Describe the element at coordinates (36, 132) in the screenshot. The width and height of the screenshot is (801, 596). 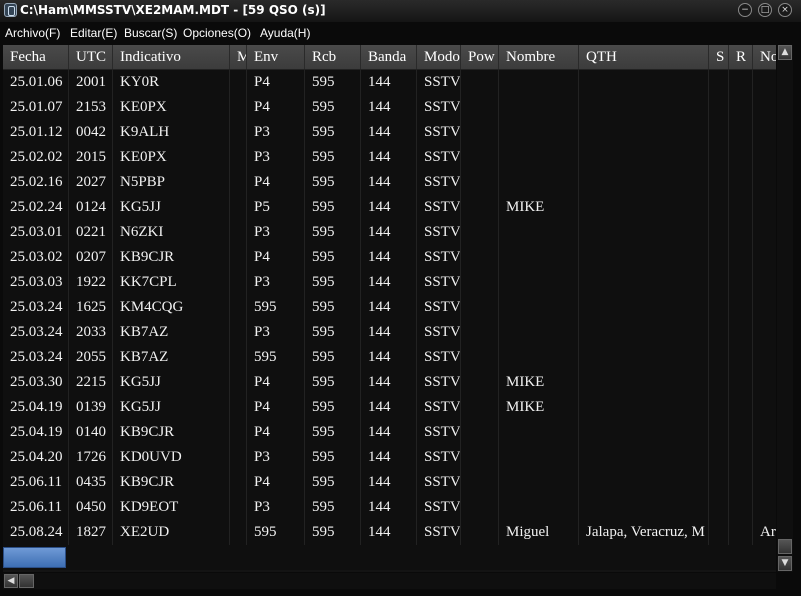
I see `cell-fecha: 25.01.12` at that location.